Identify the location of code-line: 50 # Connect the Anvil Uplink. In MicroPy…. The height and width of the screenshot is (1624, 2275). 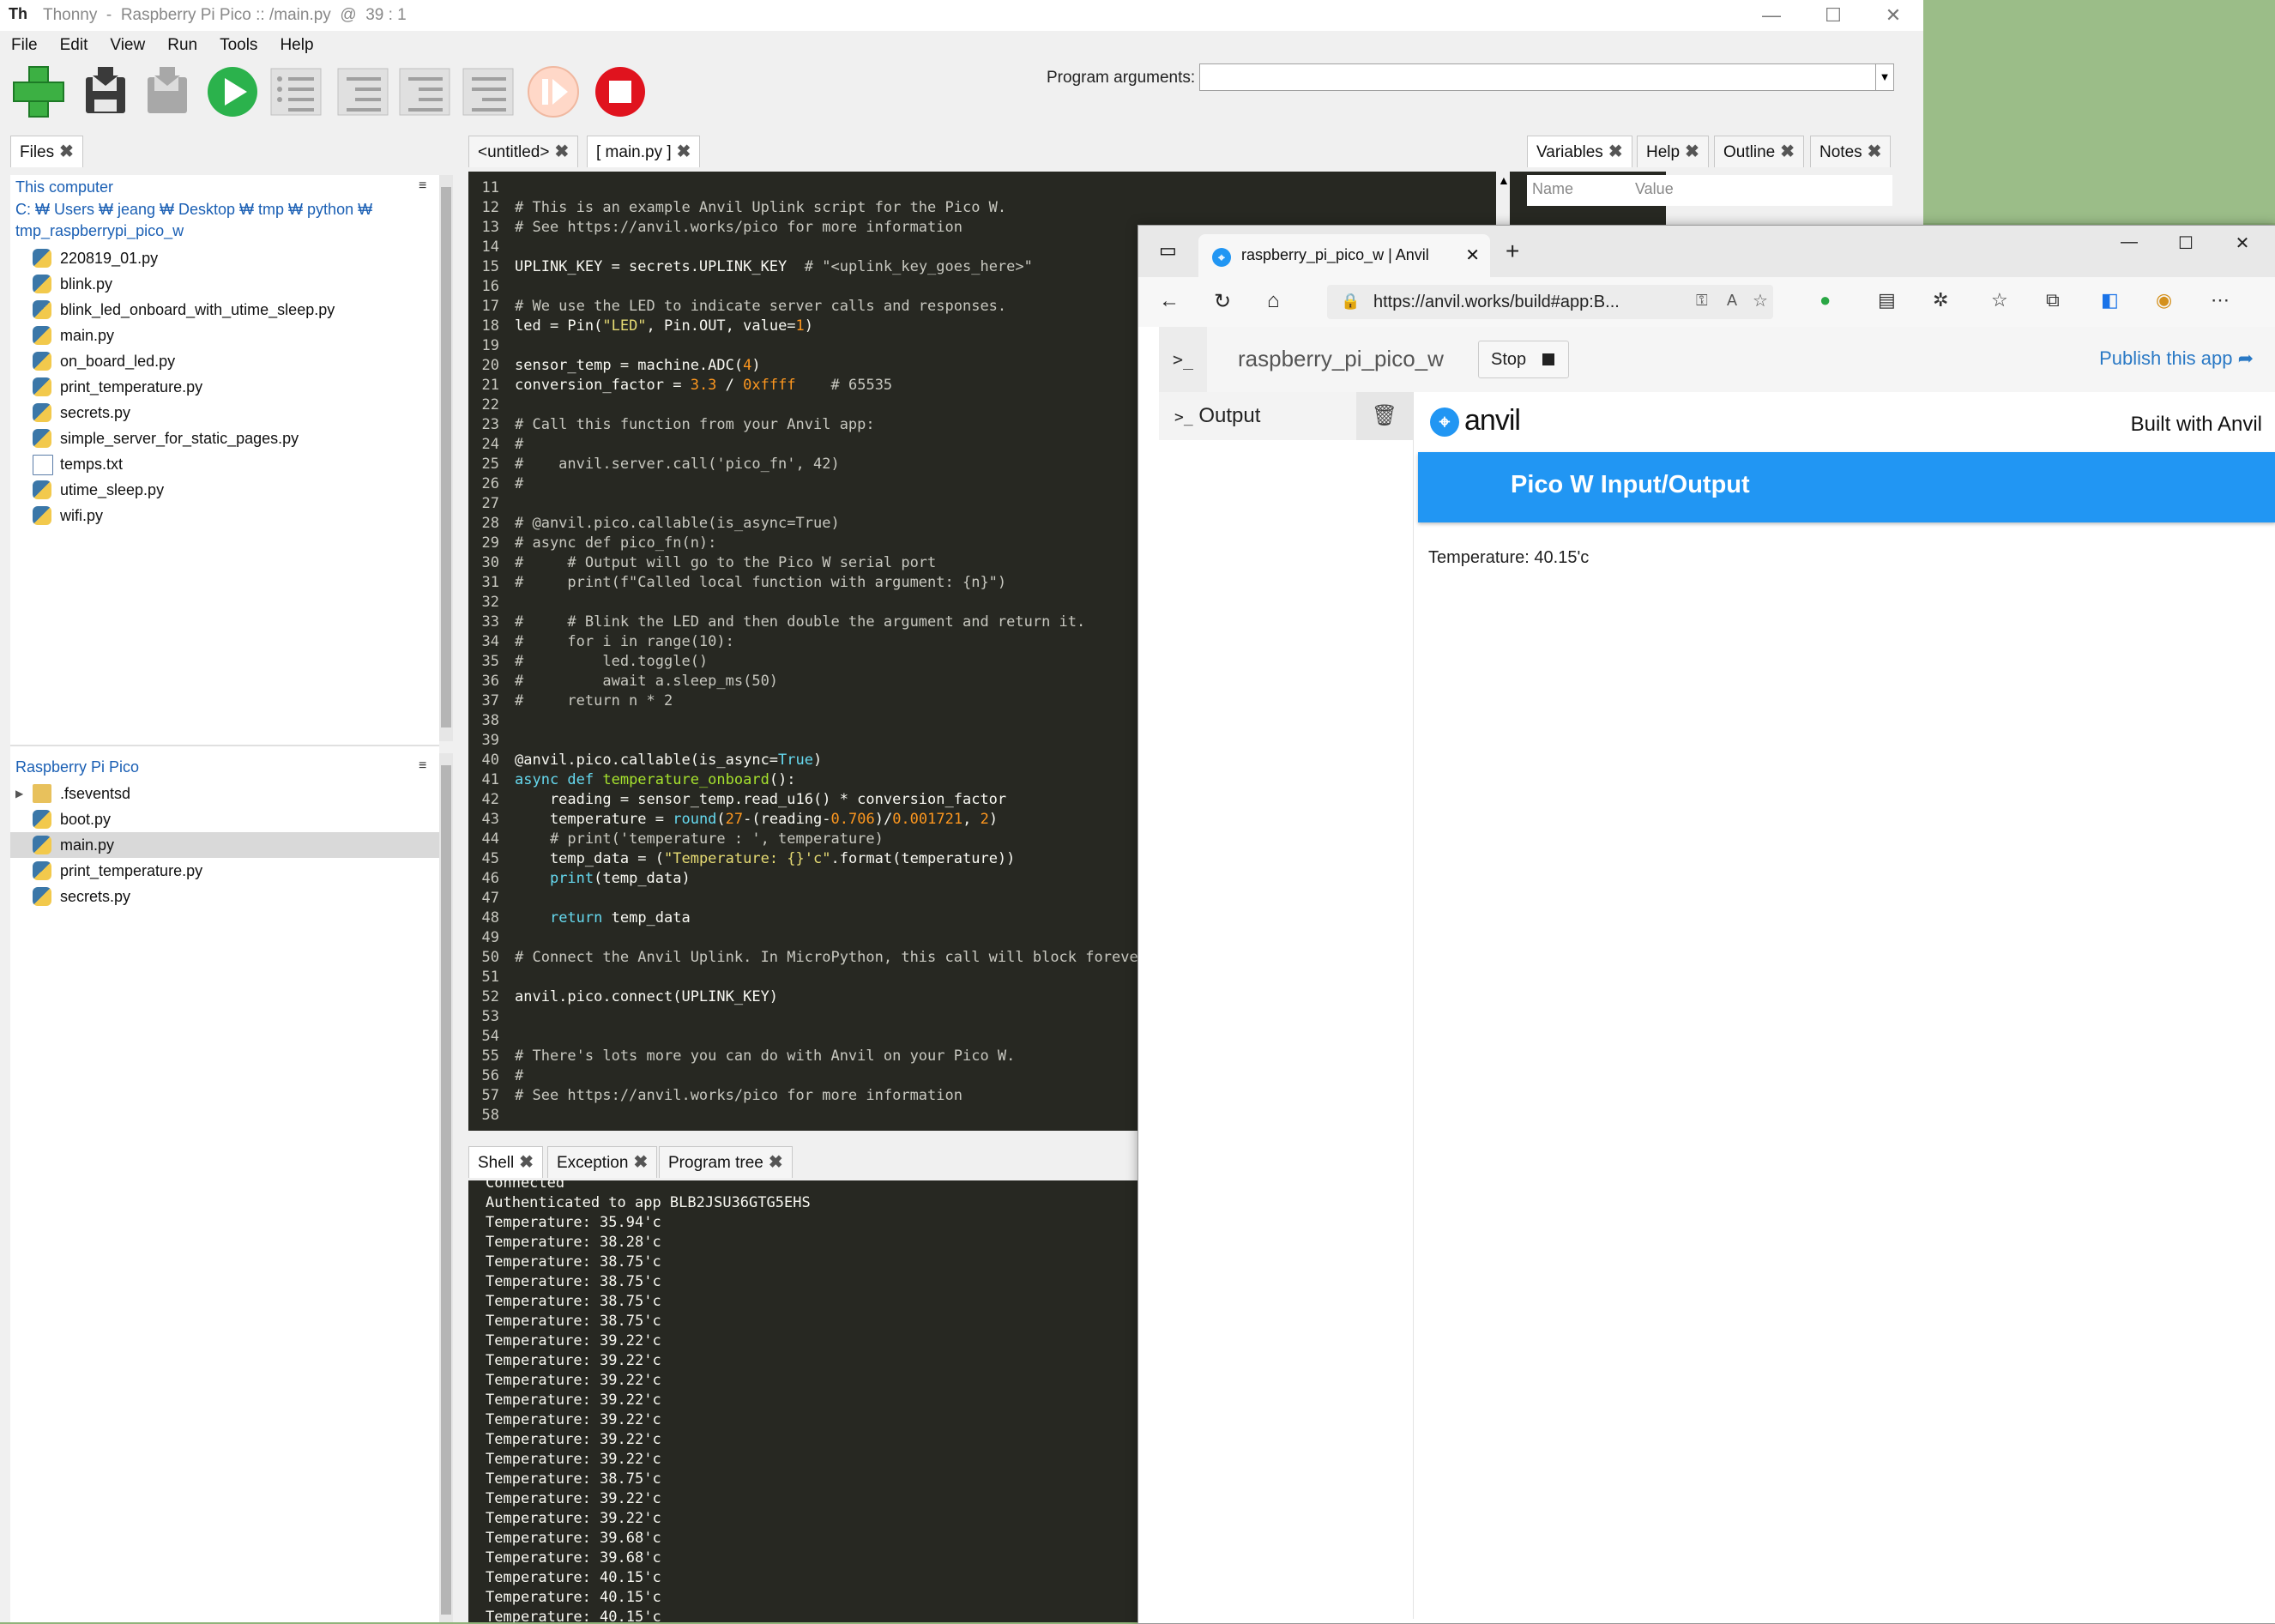
(807, 958).